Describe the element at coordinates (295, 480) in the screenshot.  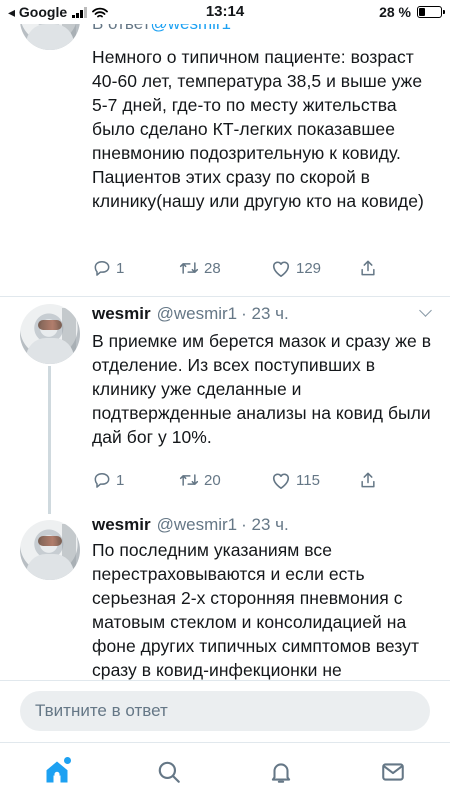
I see `like-button: 115` at that location.